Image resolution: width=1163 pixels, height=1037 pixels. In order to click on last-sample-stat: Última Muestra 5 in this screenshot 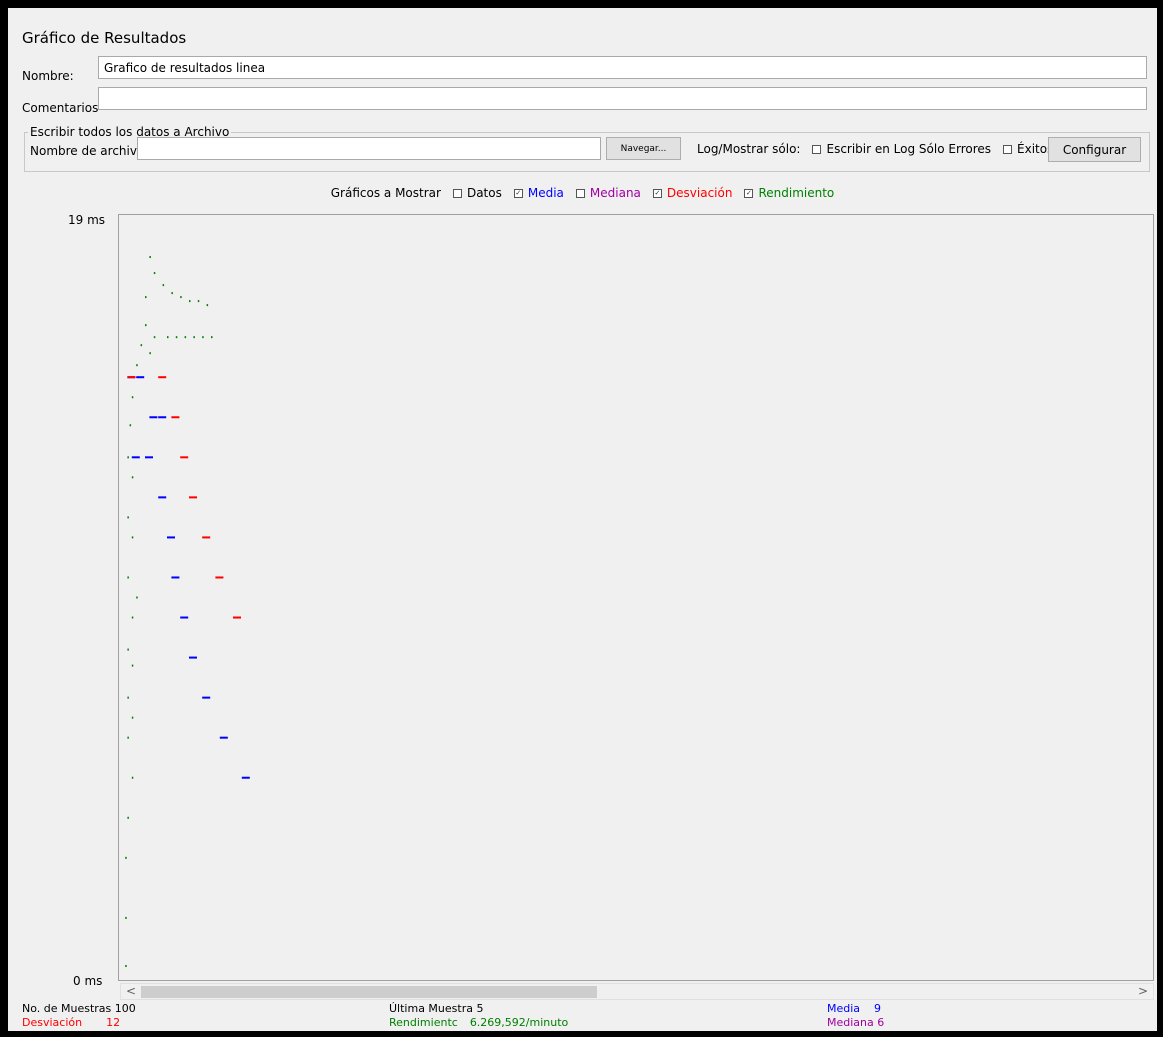, I will do `click(436, 1008)`.